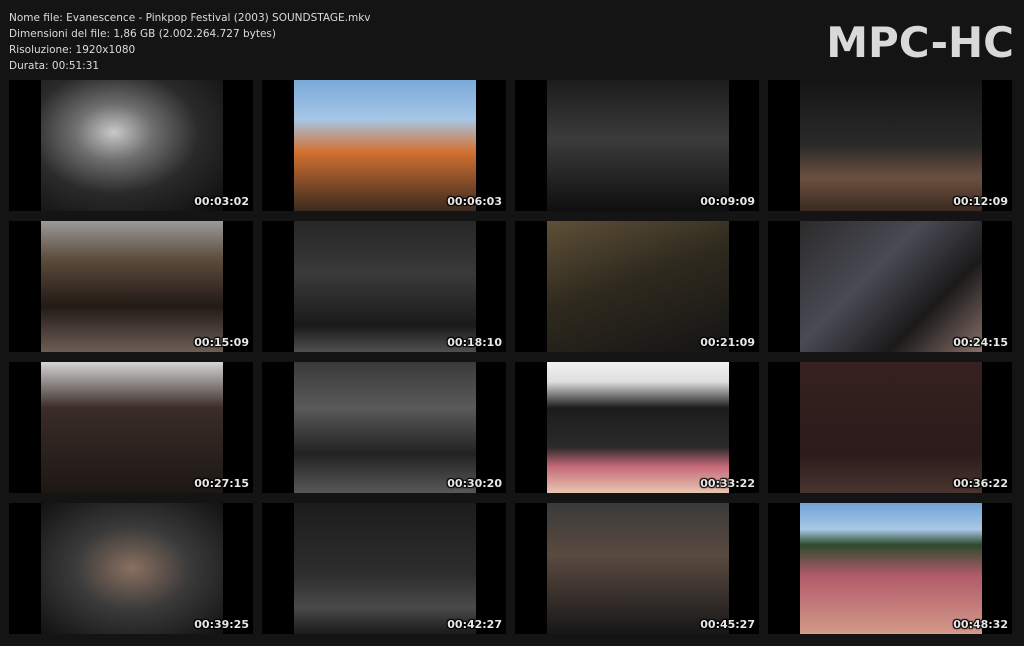 The image size is (1024, 646). I want to click on thumbnail-timestamp: 00:09:09, so click(727, 201).